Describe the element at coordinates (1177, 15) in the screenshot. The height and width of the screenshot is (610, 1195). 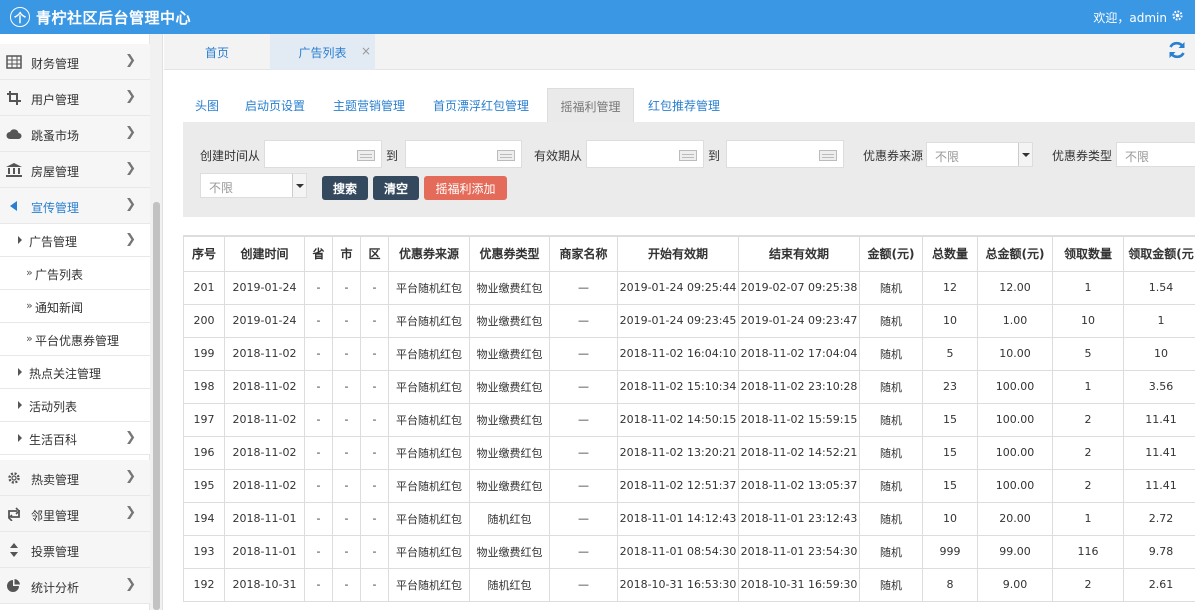
I see `gear-icon` at that location.